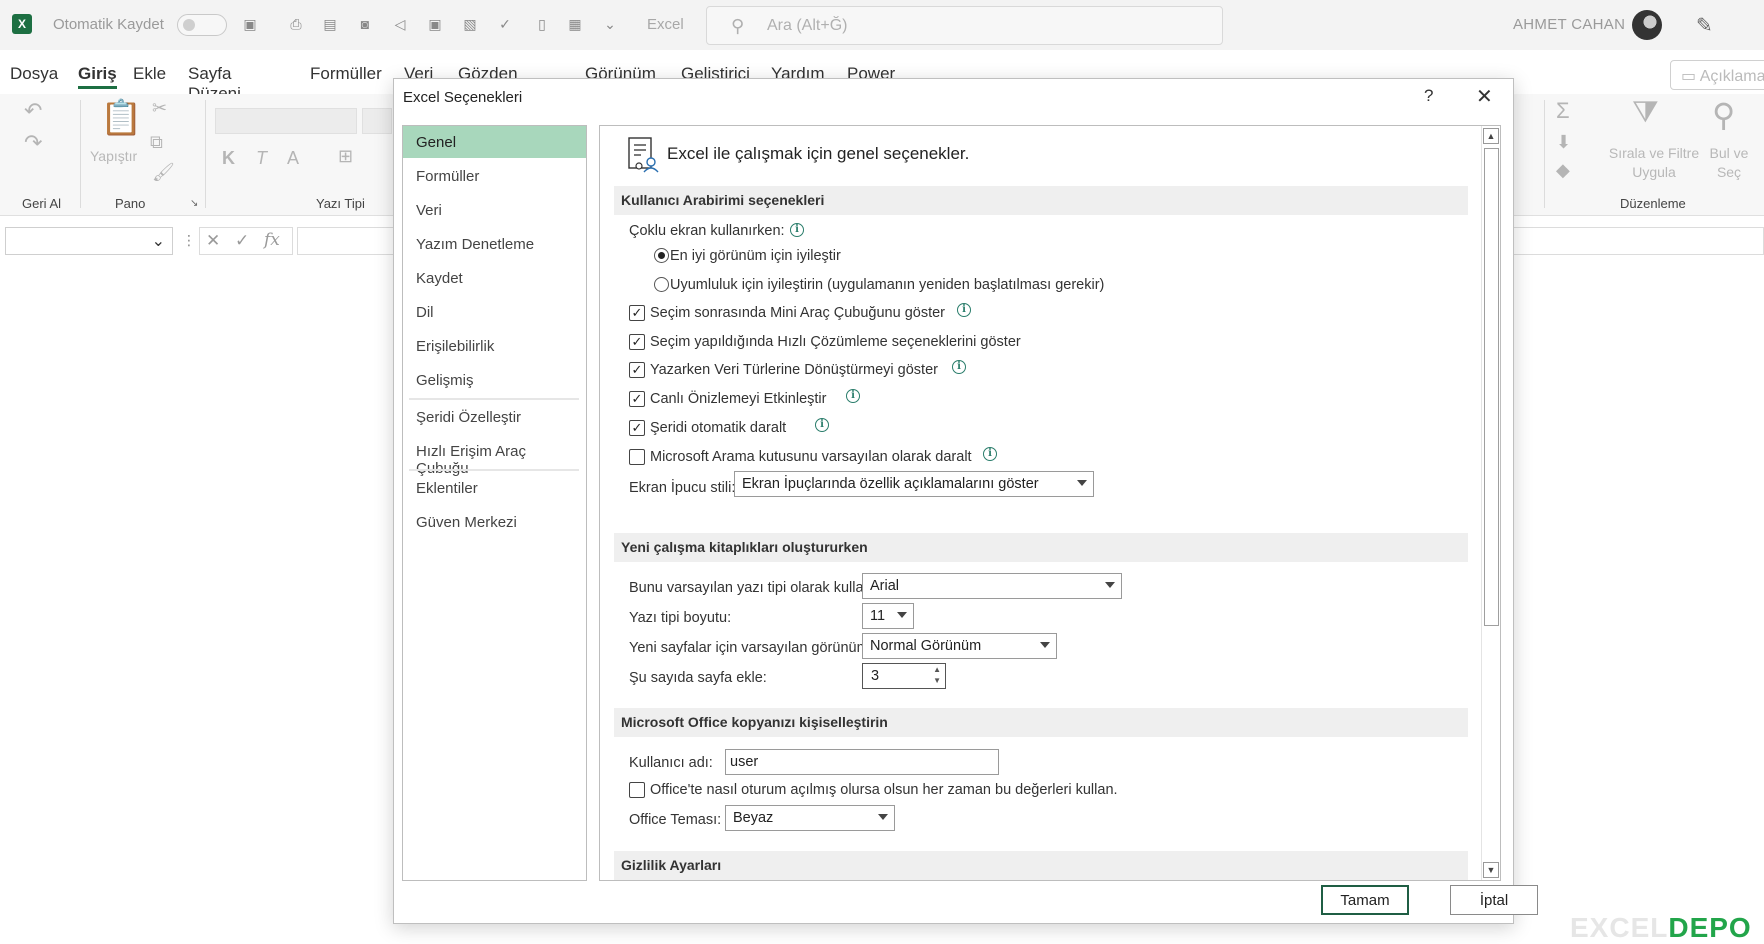  What do you see at coordinates (637, 399) in the screenshot?
I see `checkbox-live-preview: ✓` at bounding box center [637, 399].